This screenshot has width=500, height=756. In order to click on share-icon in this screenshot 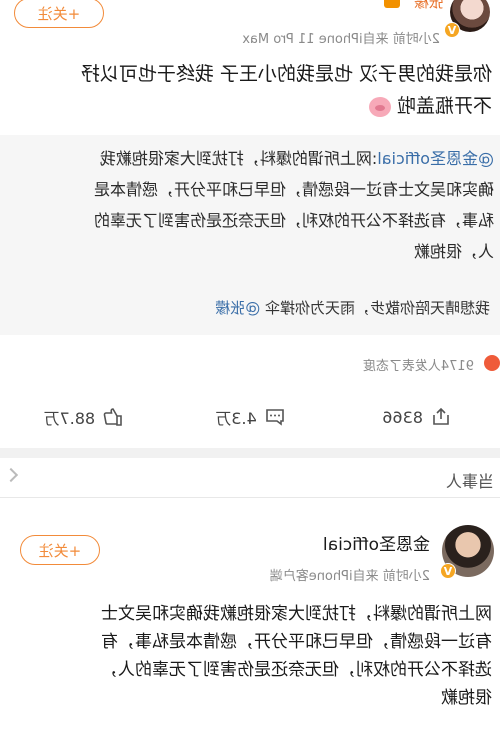, I will do `click(441, 416)`.